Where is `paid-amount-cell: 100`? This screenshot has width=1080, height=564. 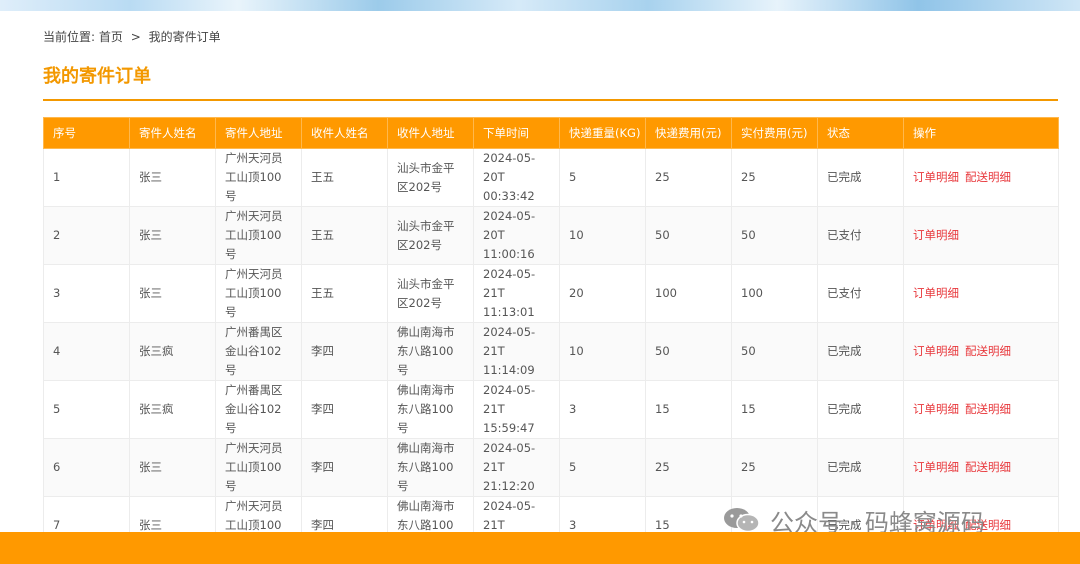
paid-amount-cell: 100 is located at coordinates (774, 293).